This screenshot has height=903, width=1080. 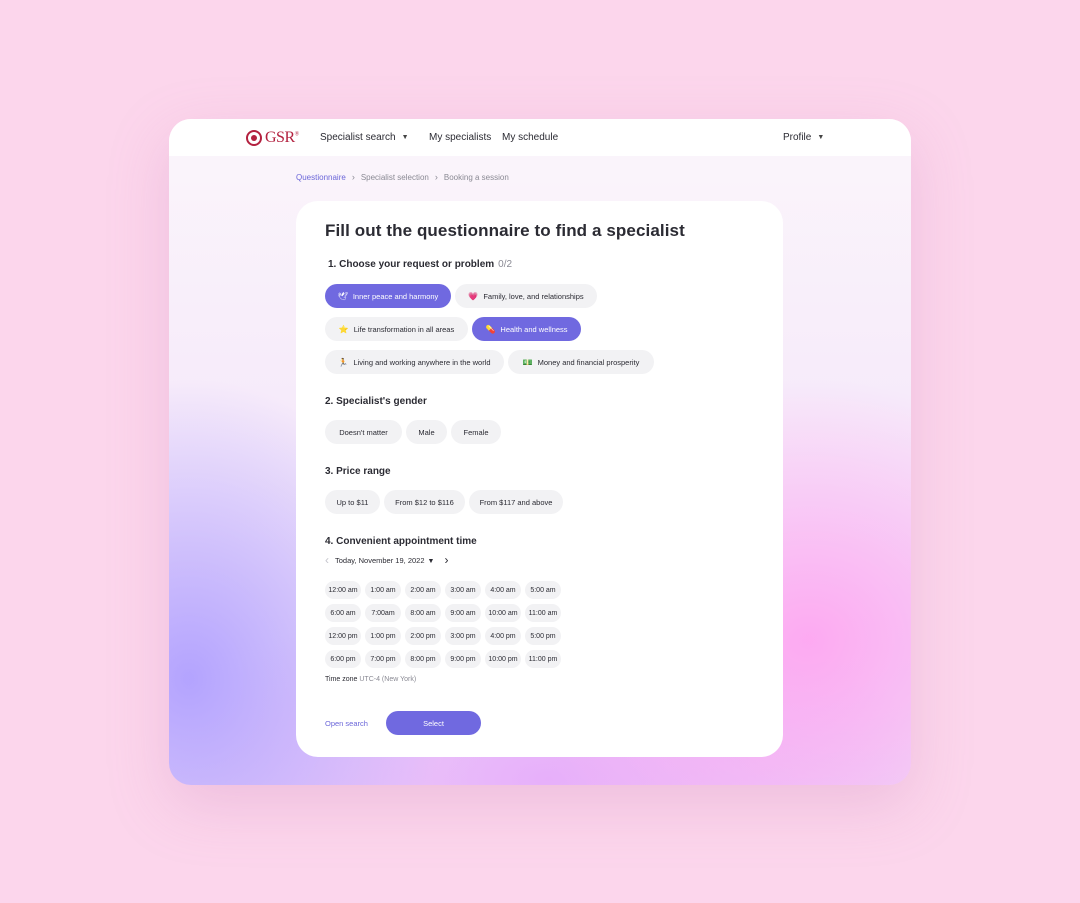 I want to click on time-slot: 10:00 am, so click(x=503, y=613).